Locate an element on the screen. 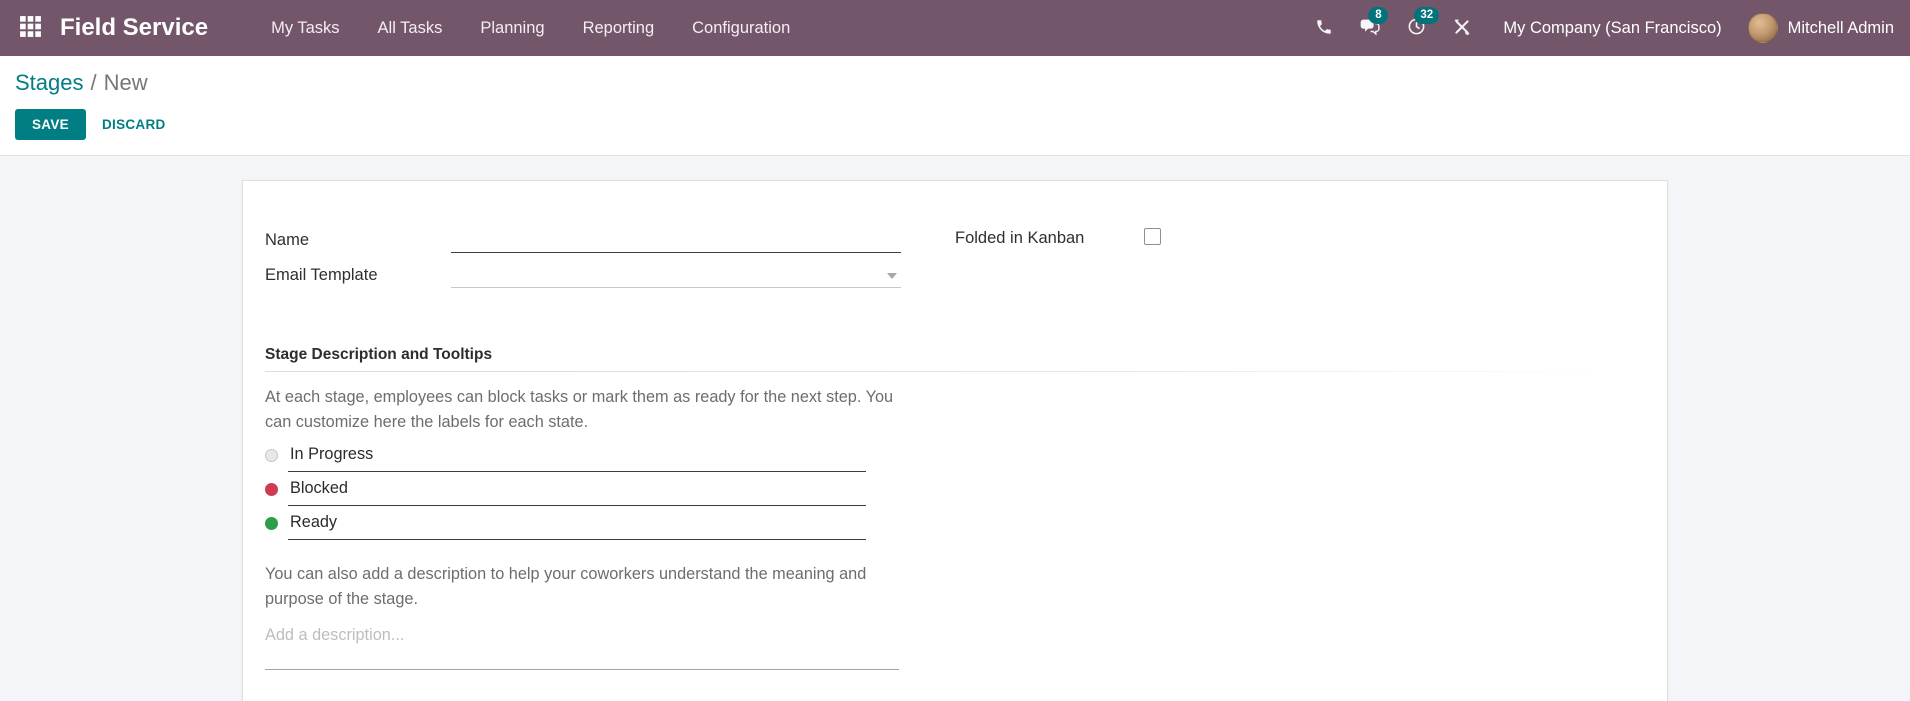 The width and height of the screenshot is (1910, 701). messages-badge: 8 is located at coordinates (1378, 15).